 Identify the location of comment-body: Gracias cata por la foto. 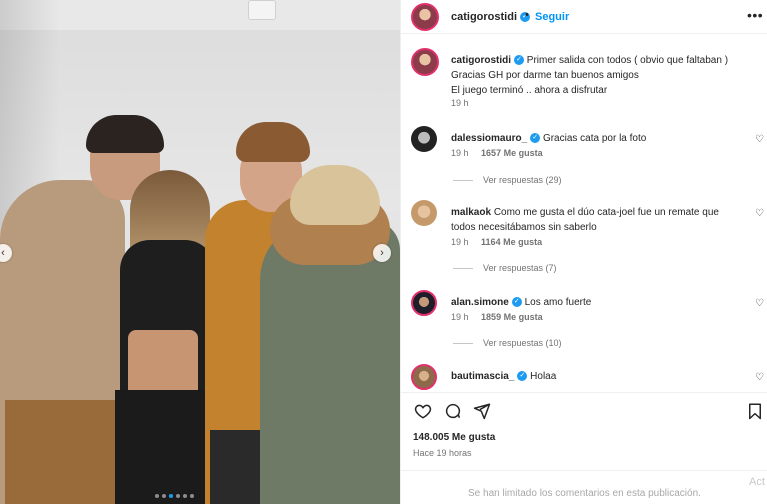
(594, 138).